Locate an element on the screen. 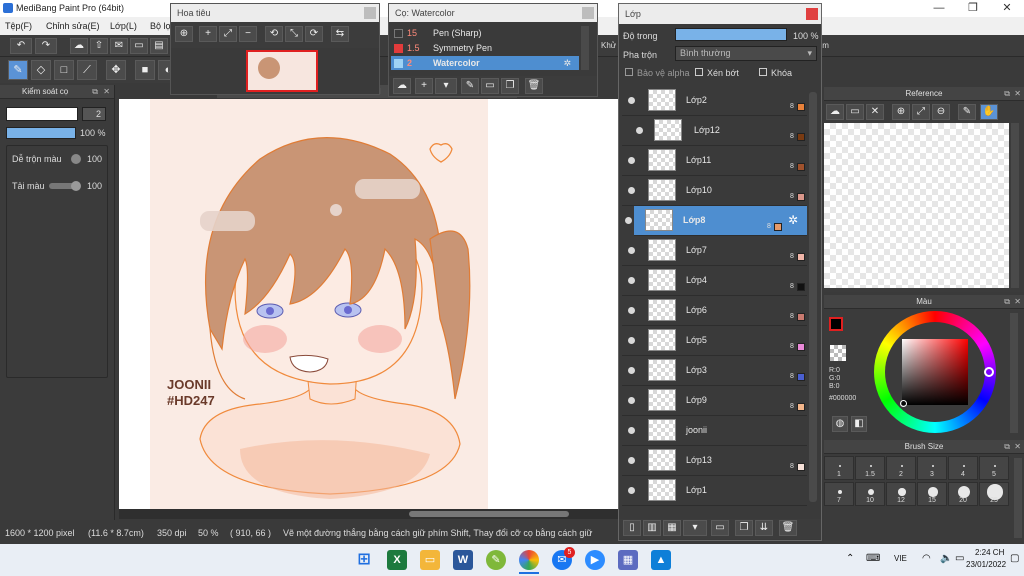 This screenshot has height=576, width=1024. hue-selector is located at coordinates (989, 372).